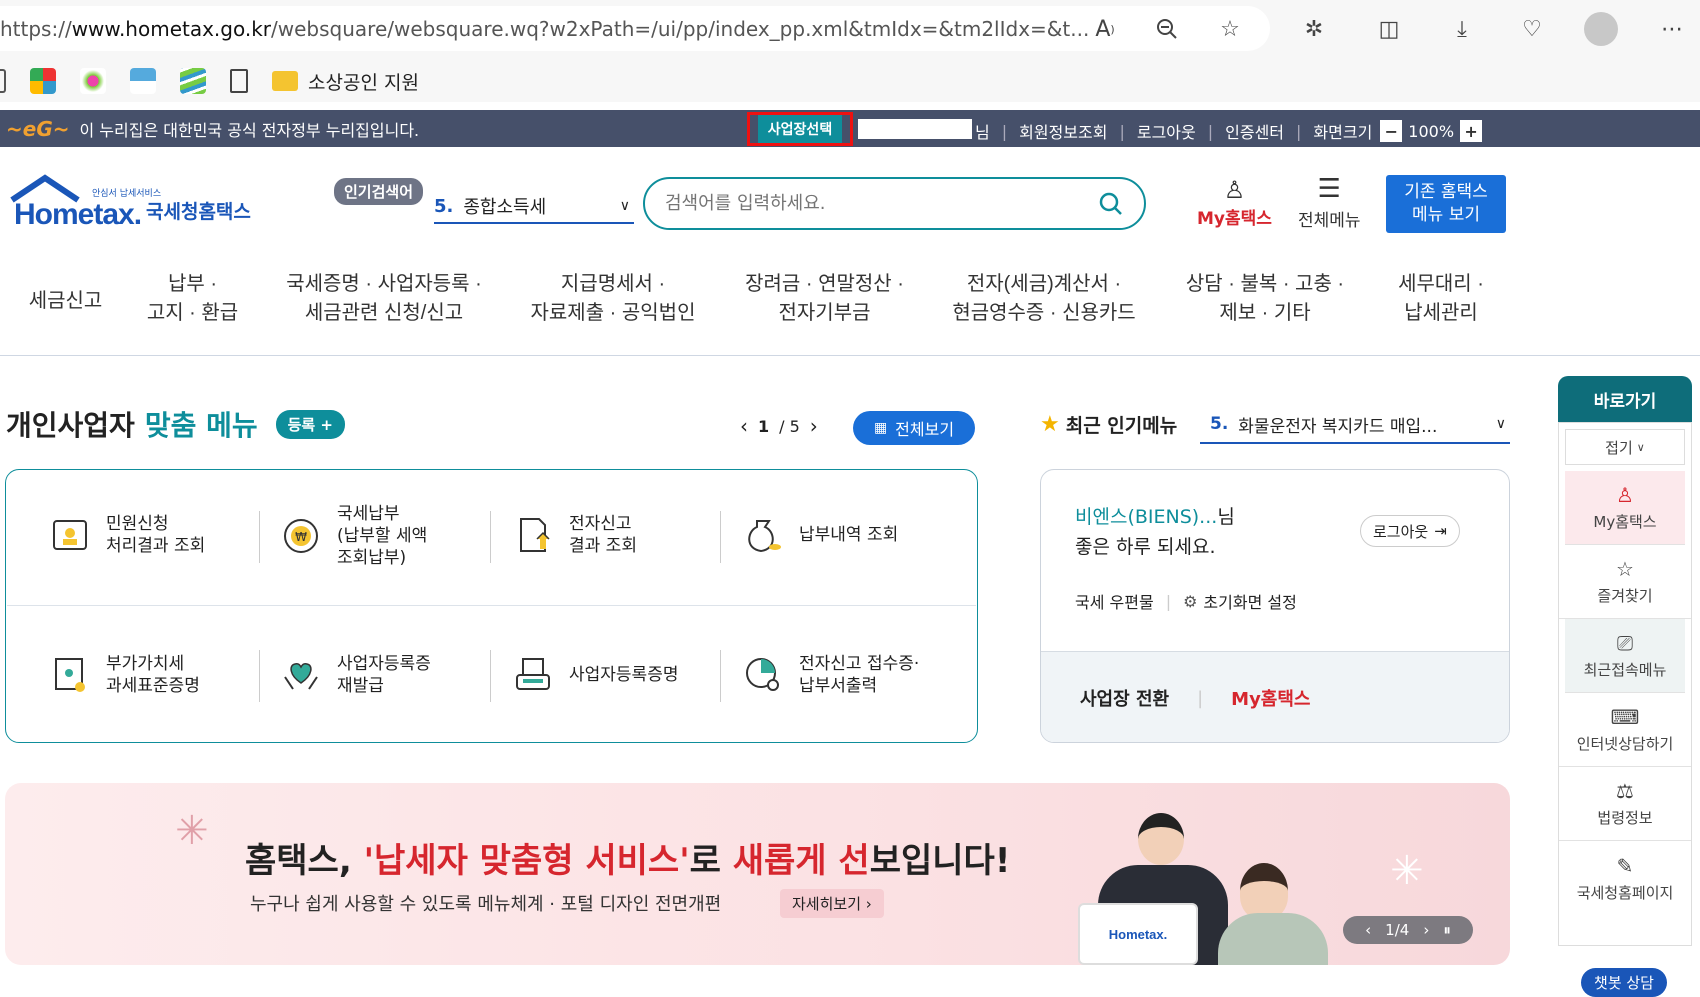  Describe the element at coordinates (1532, 29) in the screenshot. I see `browser-essentials-icon: ♡` at that location.